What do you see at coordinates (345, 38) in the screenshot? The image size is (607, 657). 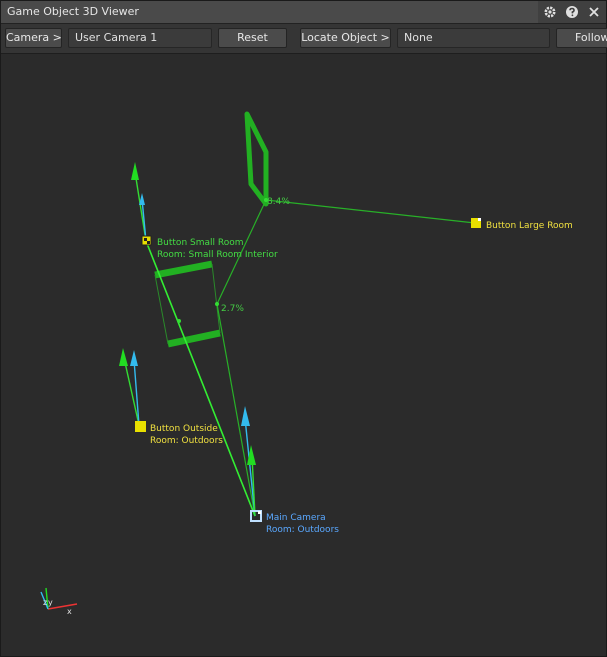 I see `locate-object-button: Locate Object >` at bounding box center [345, 38].